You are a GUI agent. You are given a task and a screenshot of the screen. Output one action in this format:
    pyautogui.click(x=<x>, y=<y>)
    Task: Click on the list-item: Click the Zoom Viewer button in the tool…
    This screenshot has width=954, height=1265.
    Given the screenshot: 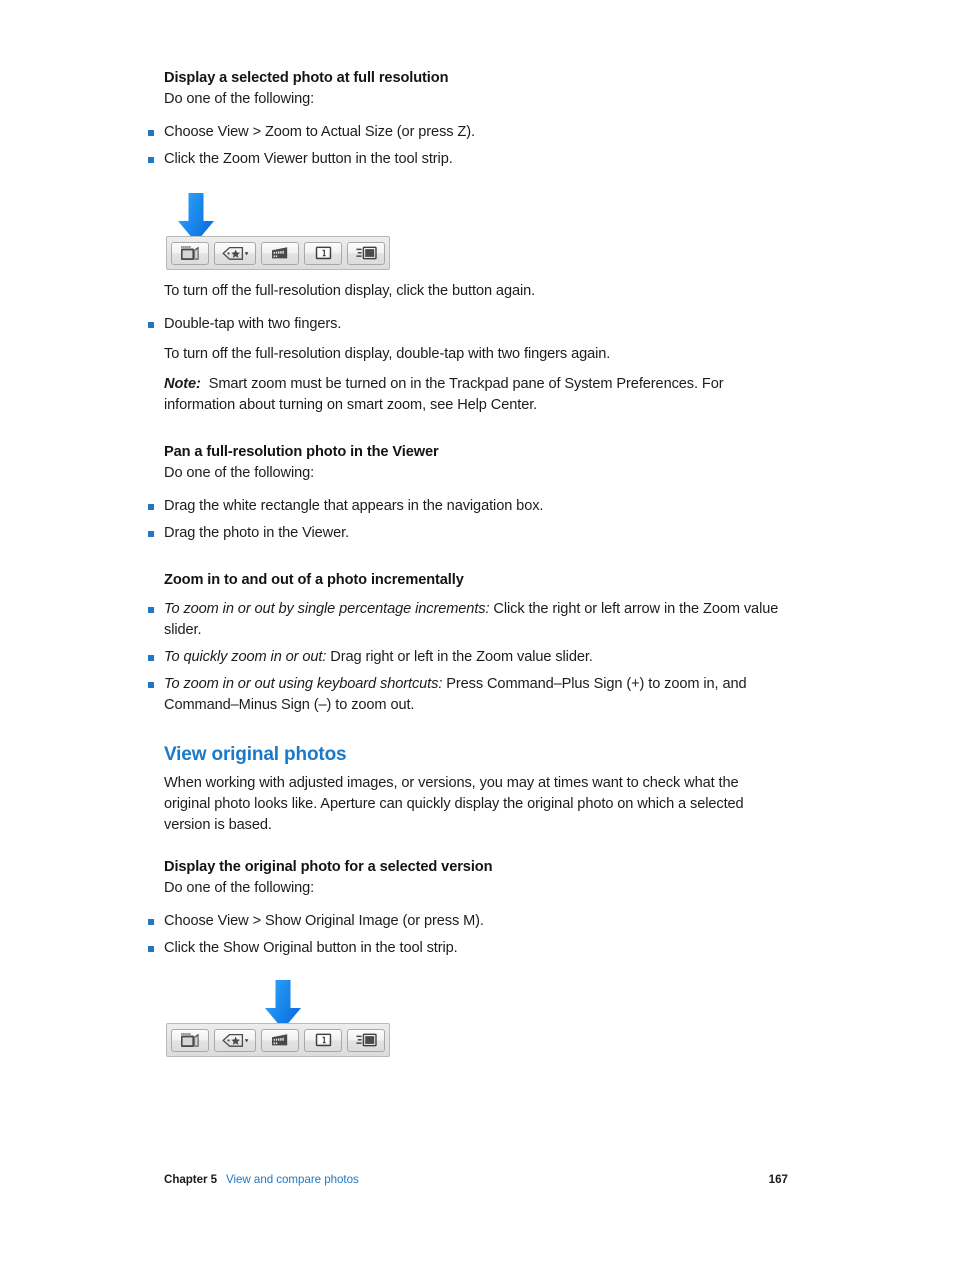 What is the action you would take?
    pyautogui.click(x=466, y=159)
    